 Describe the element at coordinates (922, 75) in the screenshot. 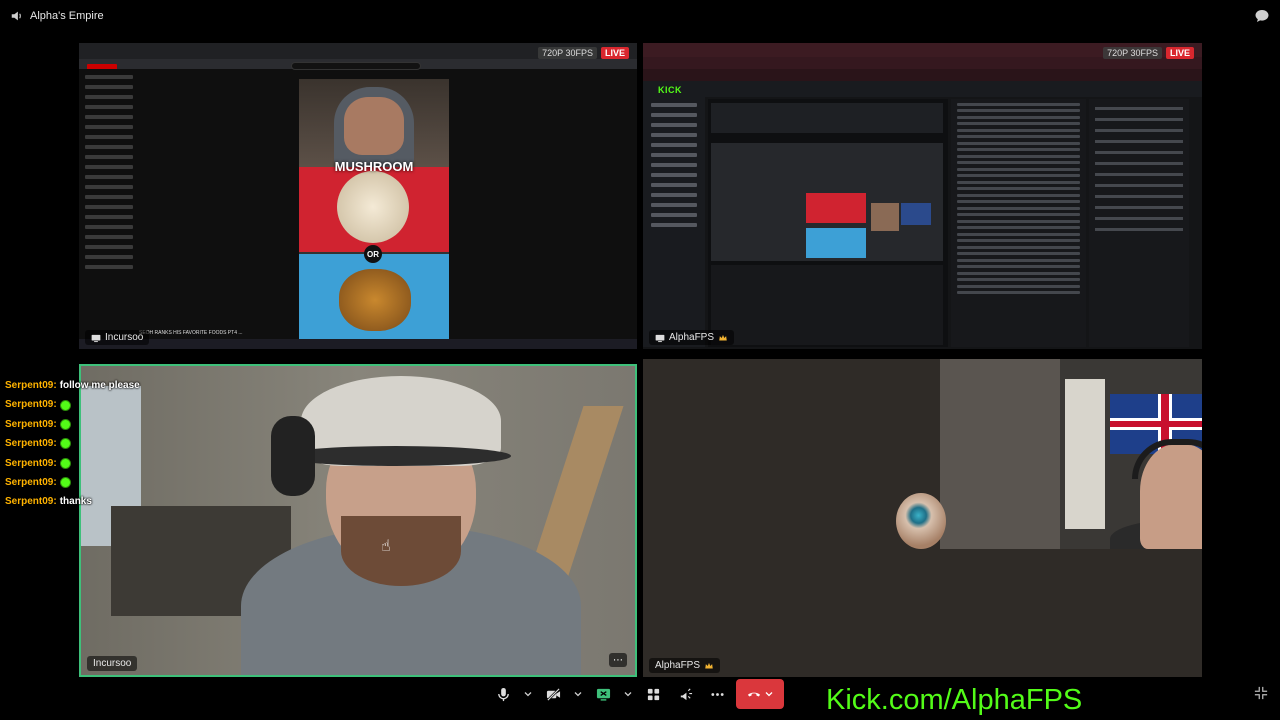

I see `browser-bookmarks-bar` at that location.